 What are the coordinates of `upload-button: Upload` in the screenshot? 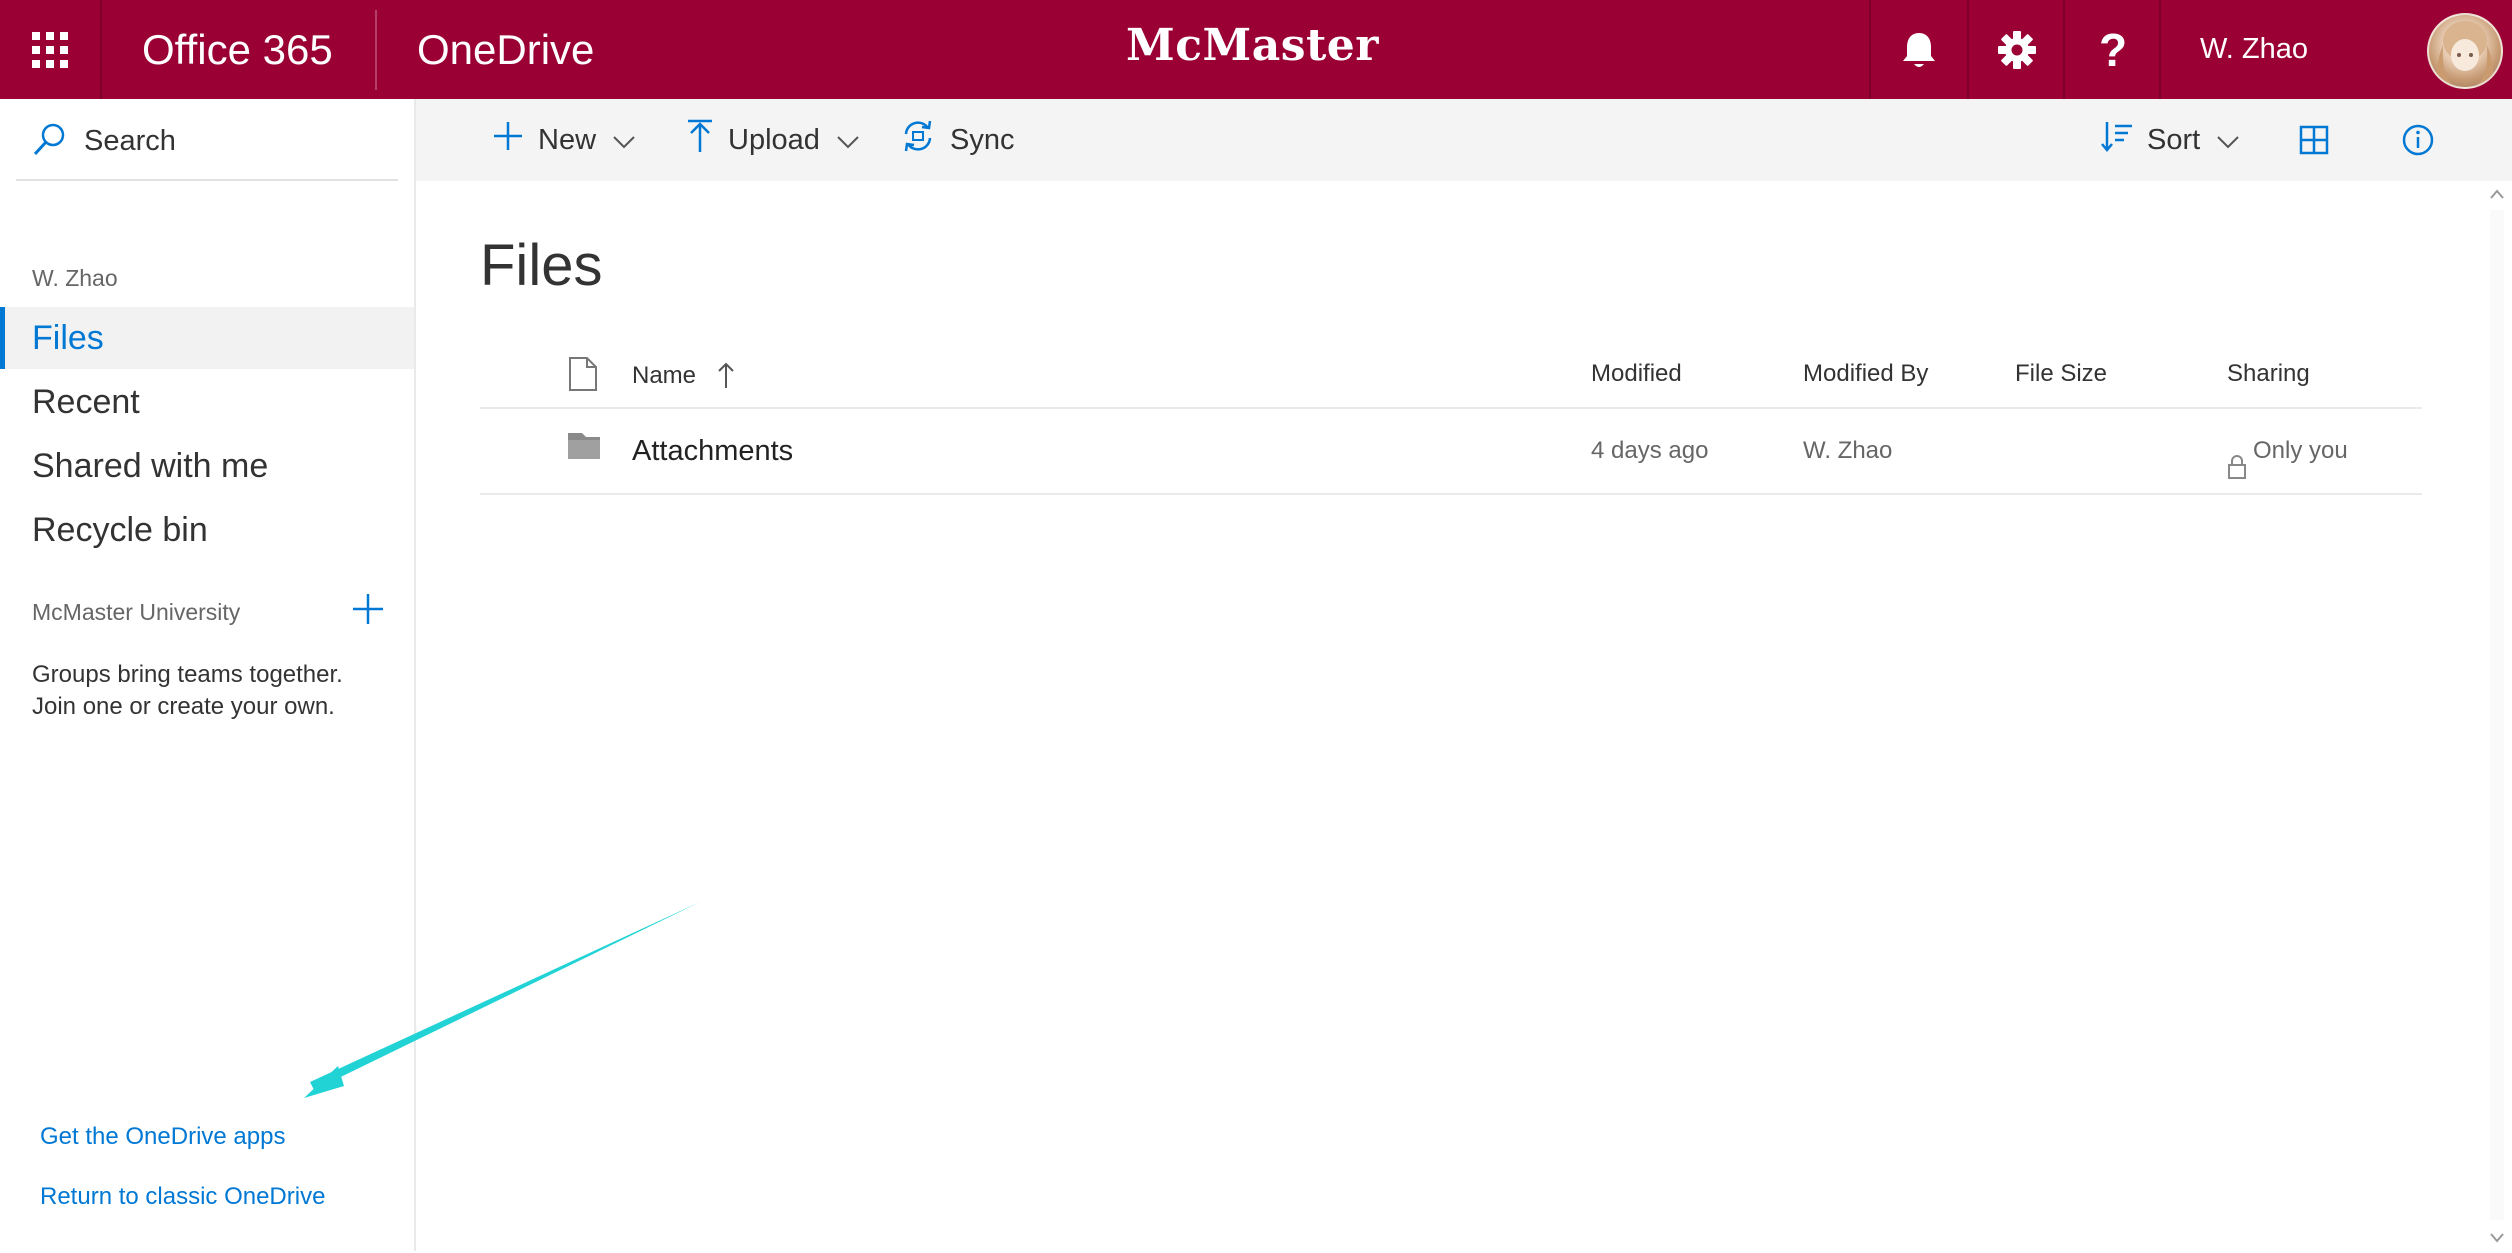 It's located at (773, 140).